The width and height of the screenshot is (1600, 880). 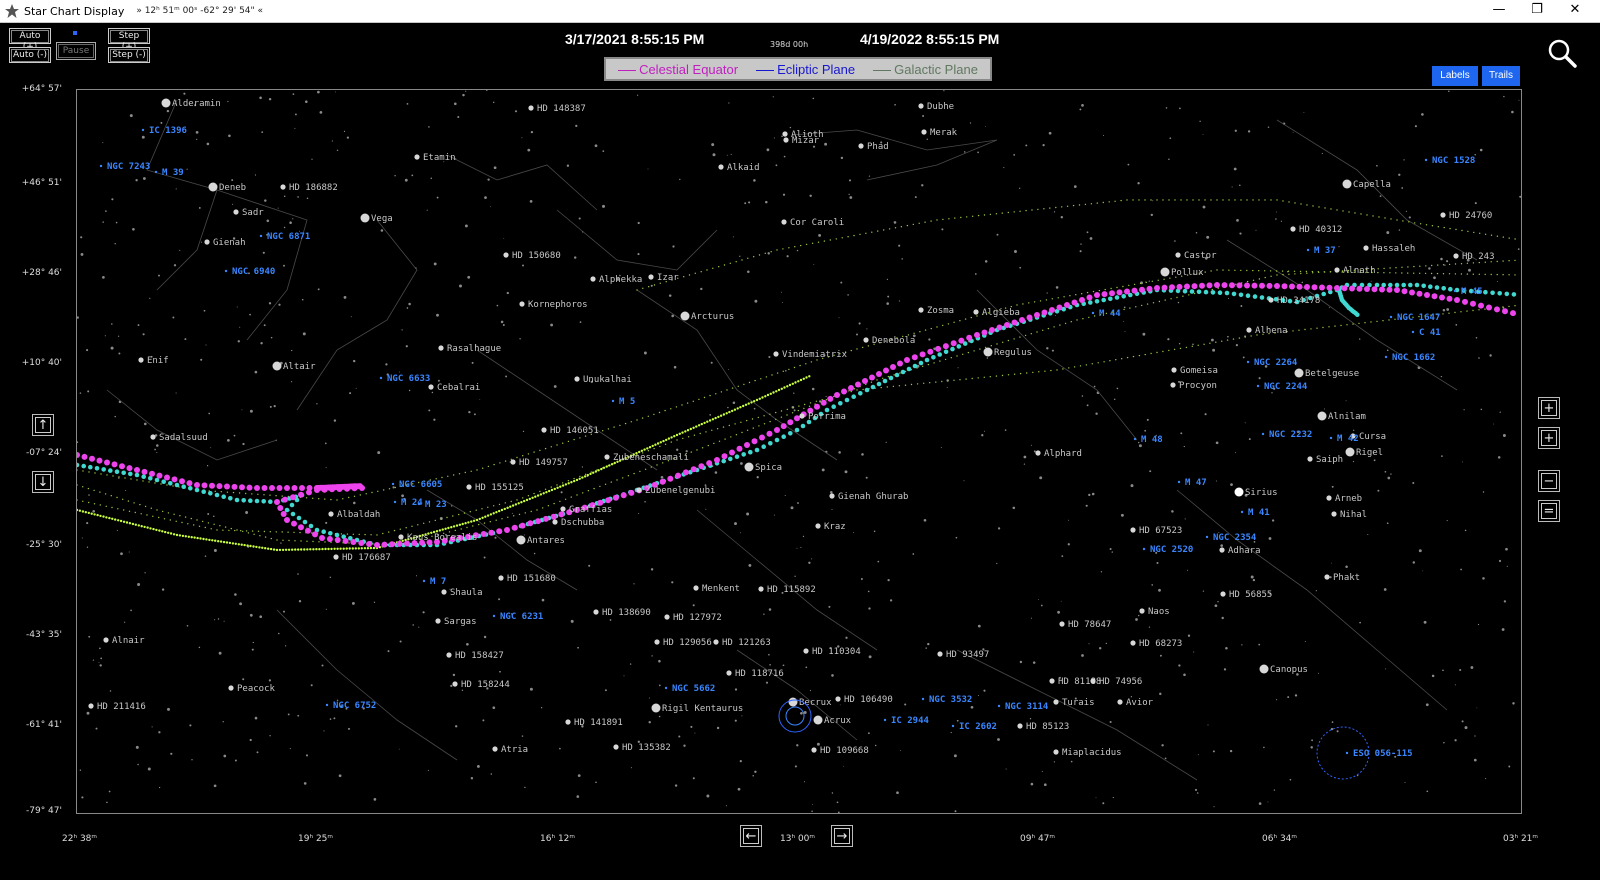 I want to click on magnifier-icon, so click(x=1562, y=53).